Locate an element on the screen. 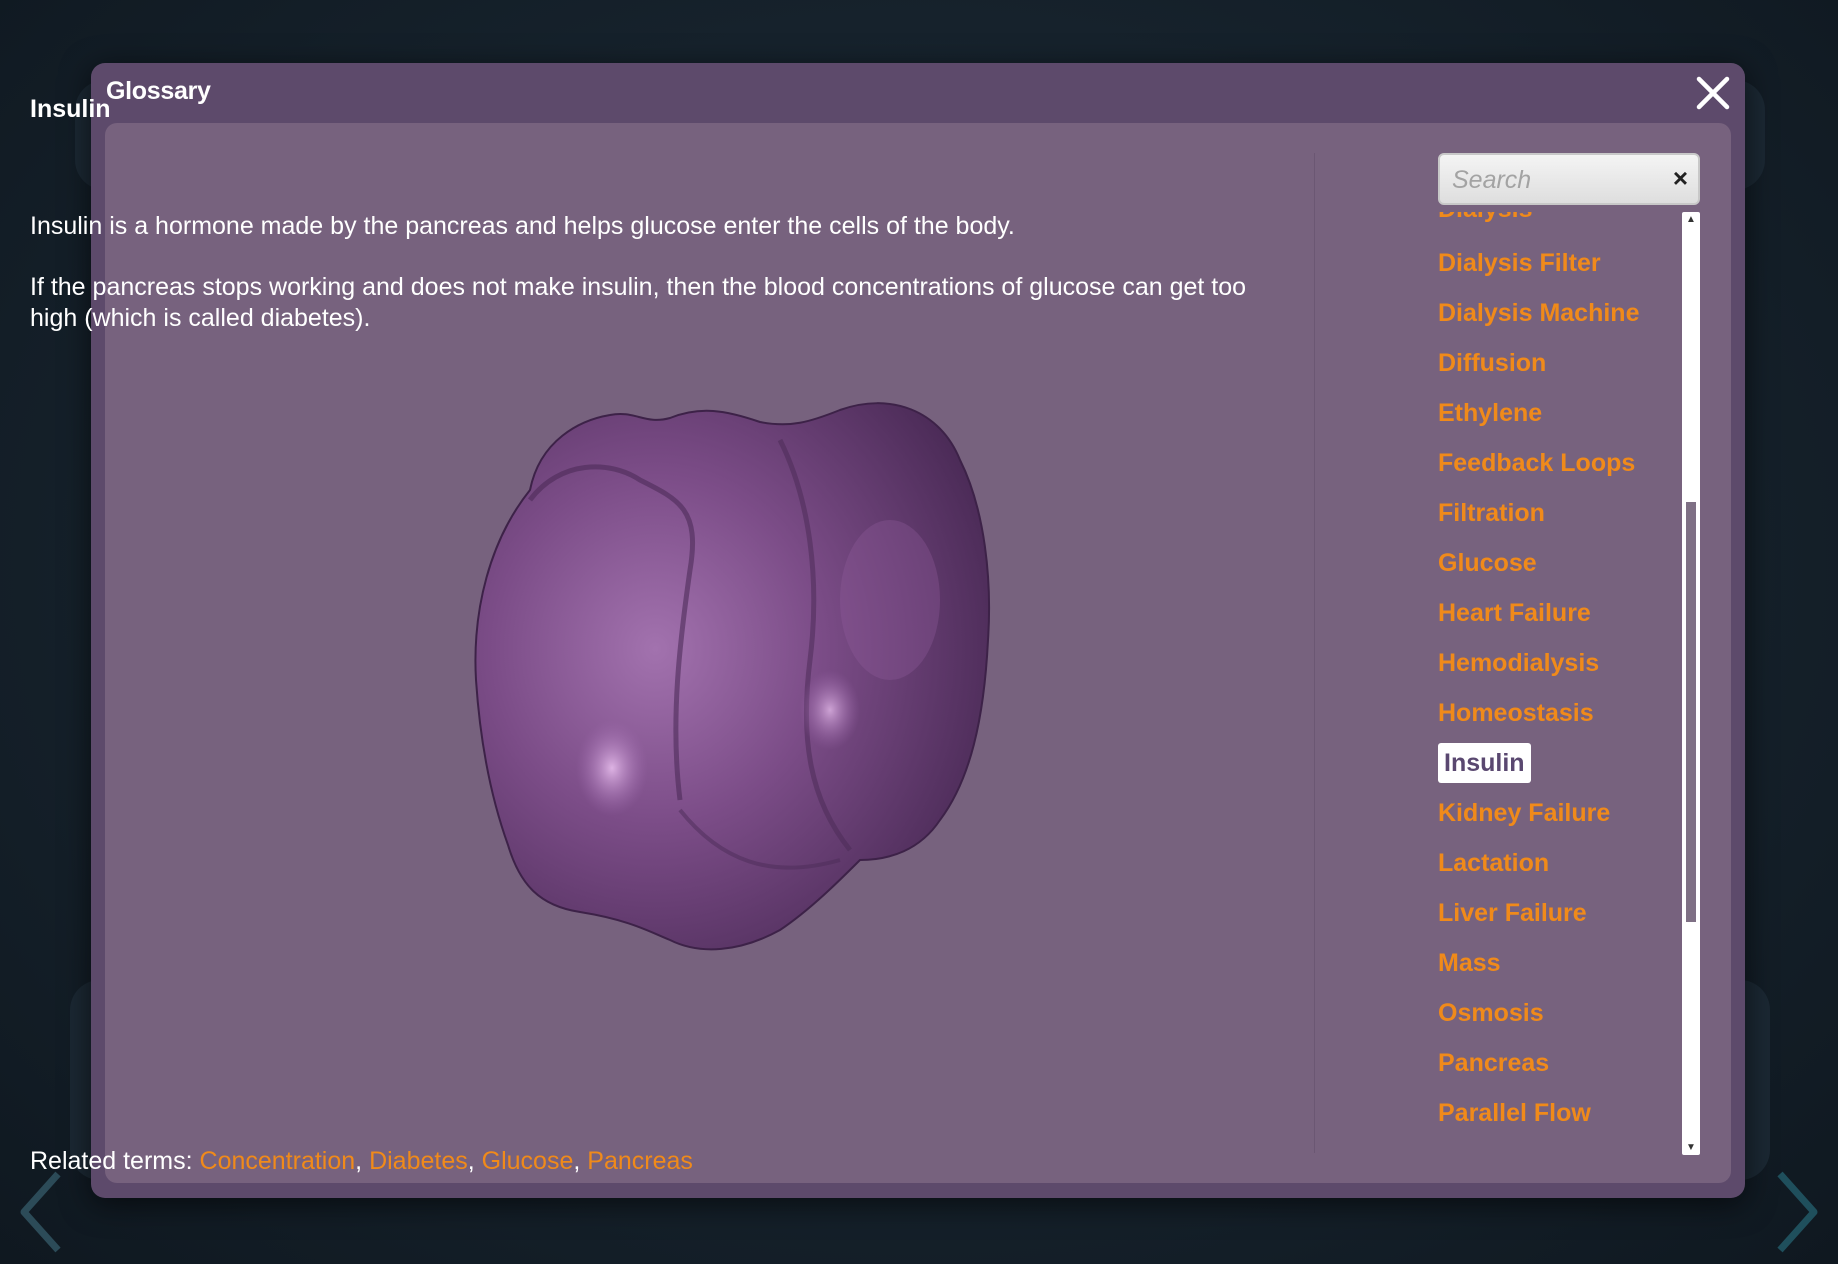 This screenshot has height=1264, width=1838. term-item-feedback-loops: Feedback Loops is located at coordinates (1536, 463).